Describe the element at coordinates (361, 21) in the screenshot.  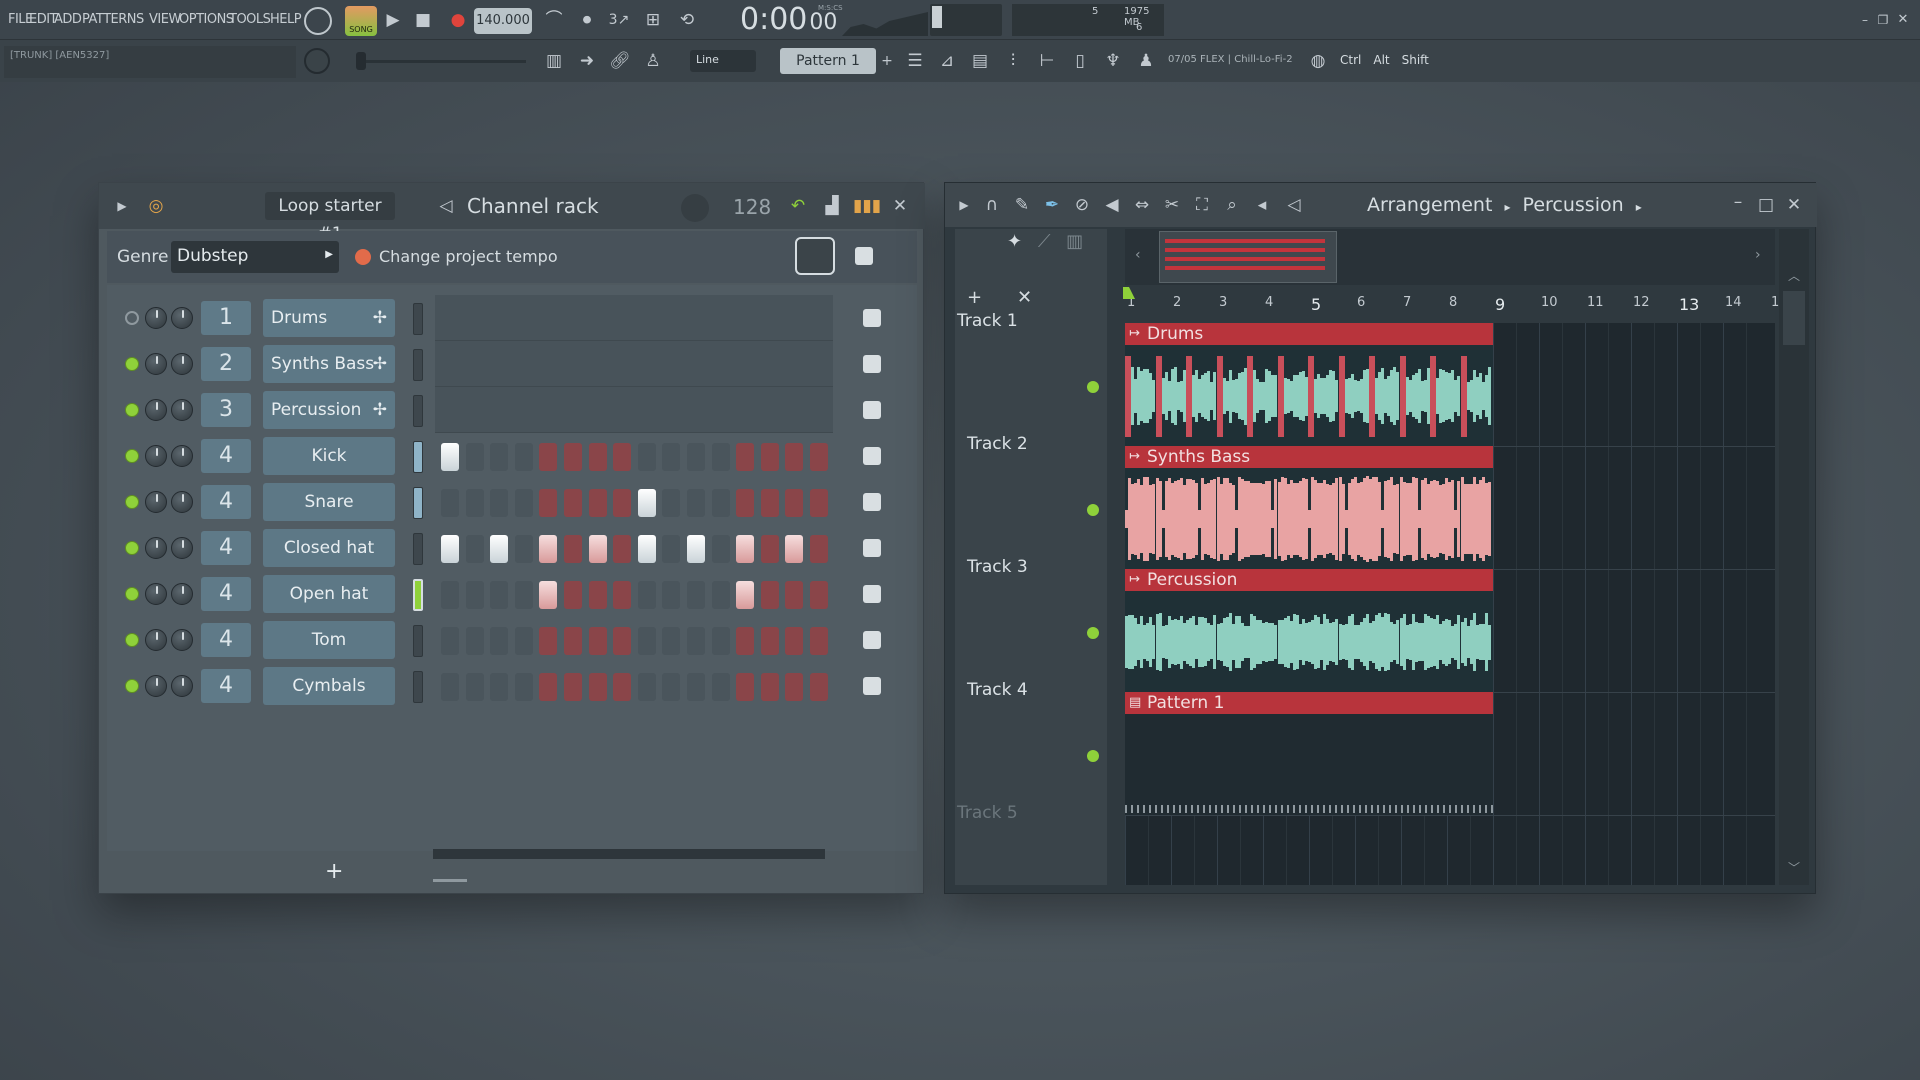
I see `song-mode-button: SONG` at that location.